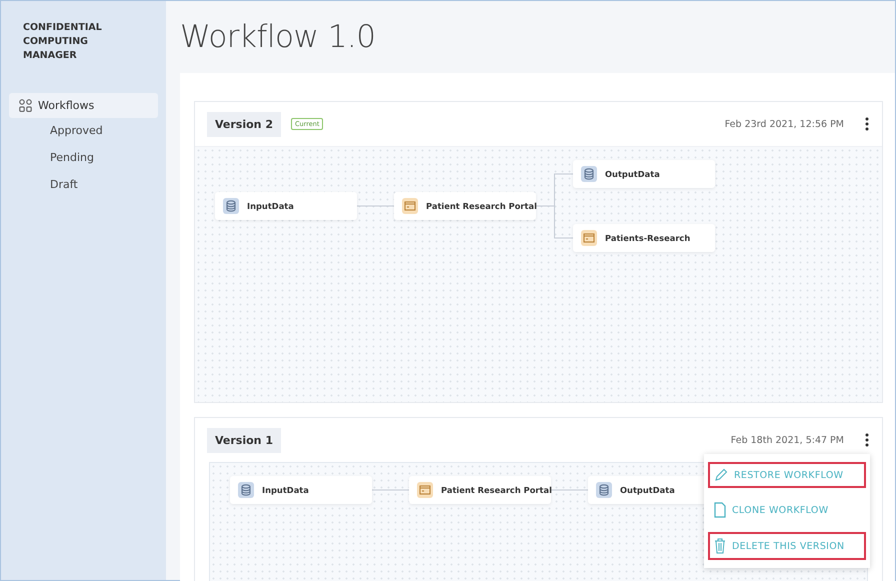 The image size is (896, 581). I want to click on version-date: Feb 23rd 2021, 12:56 PM, so click(784, 124).